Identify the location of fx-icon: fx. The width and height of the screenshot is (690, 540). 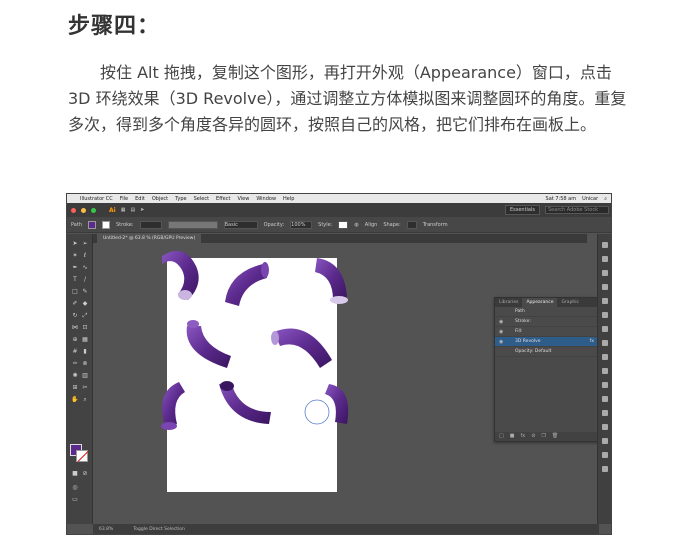
(592, 342).